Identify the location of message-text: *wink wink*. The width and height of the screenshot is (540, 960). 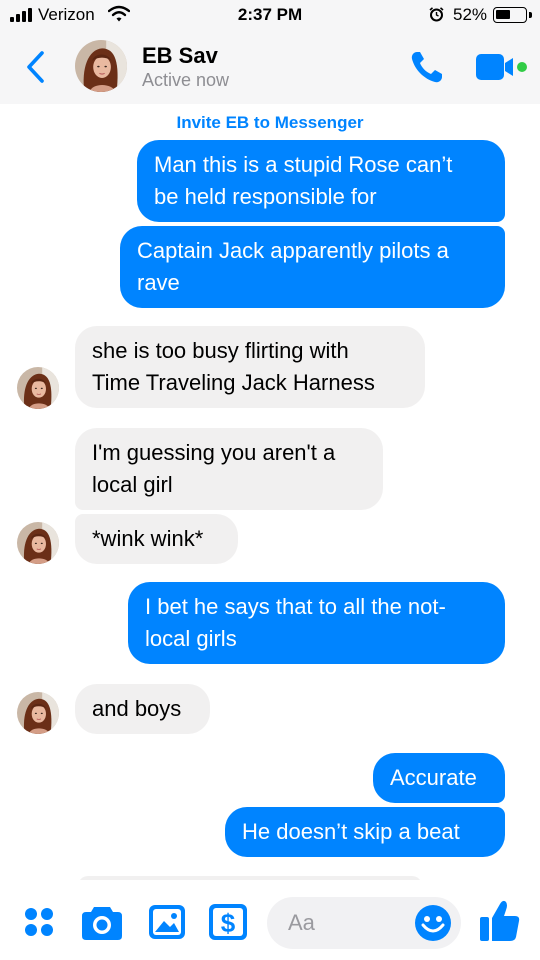
(148, 538).